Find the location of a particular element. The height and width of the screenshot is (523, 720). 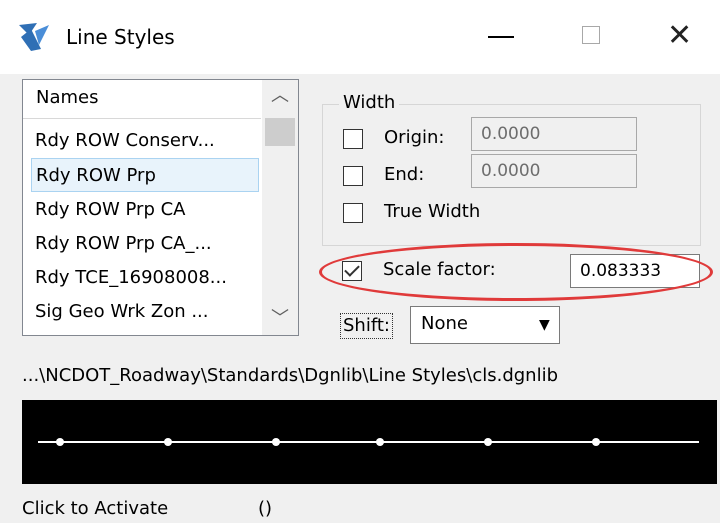

shift-dropdown: None ▼ is located at coordinates (485, 325).